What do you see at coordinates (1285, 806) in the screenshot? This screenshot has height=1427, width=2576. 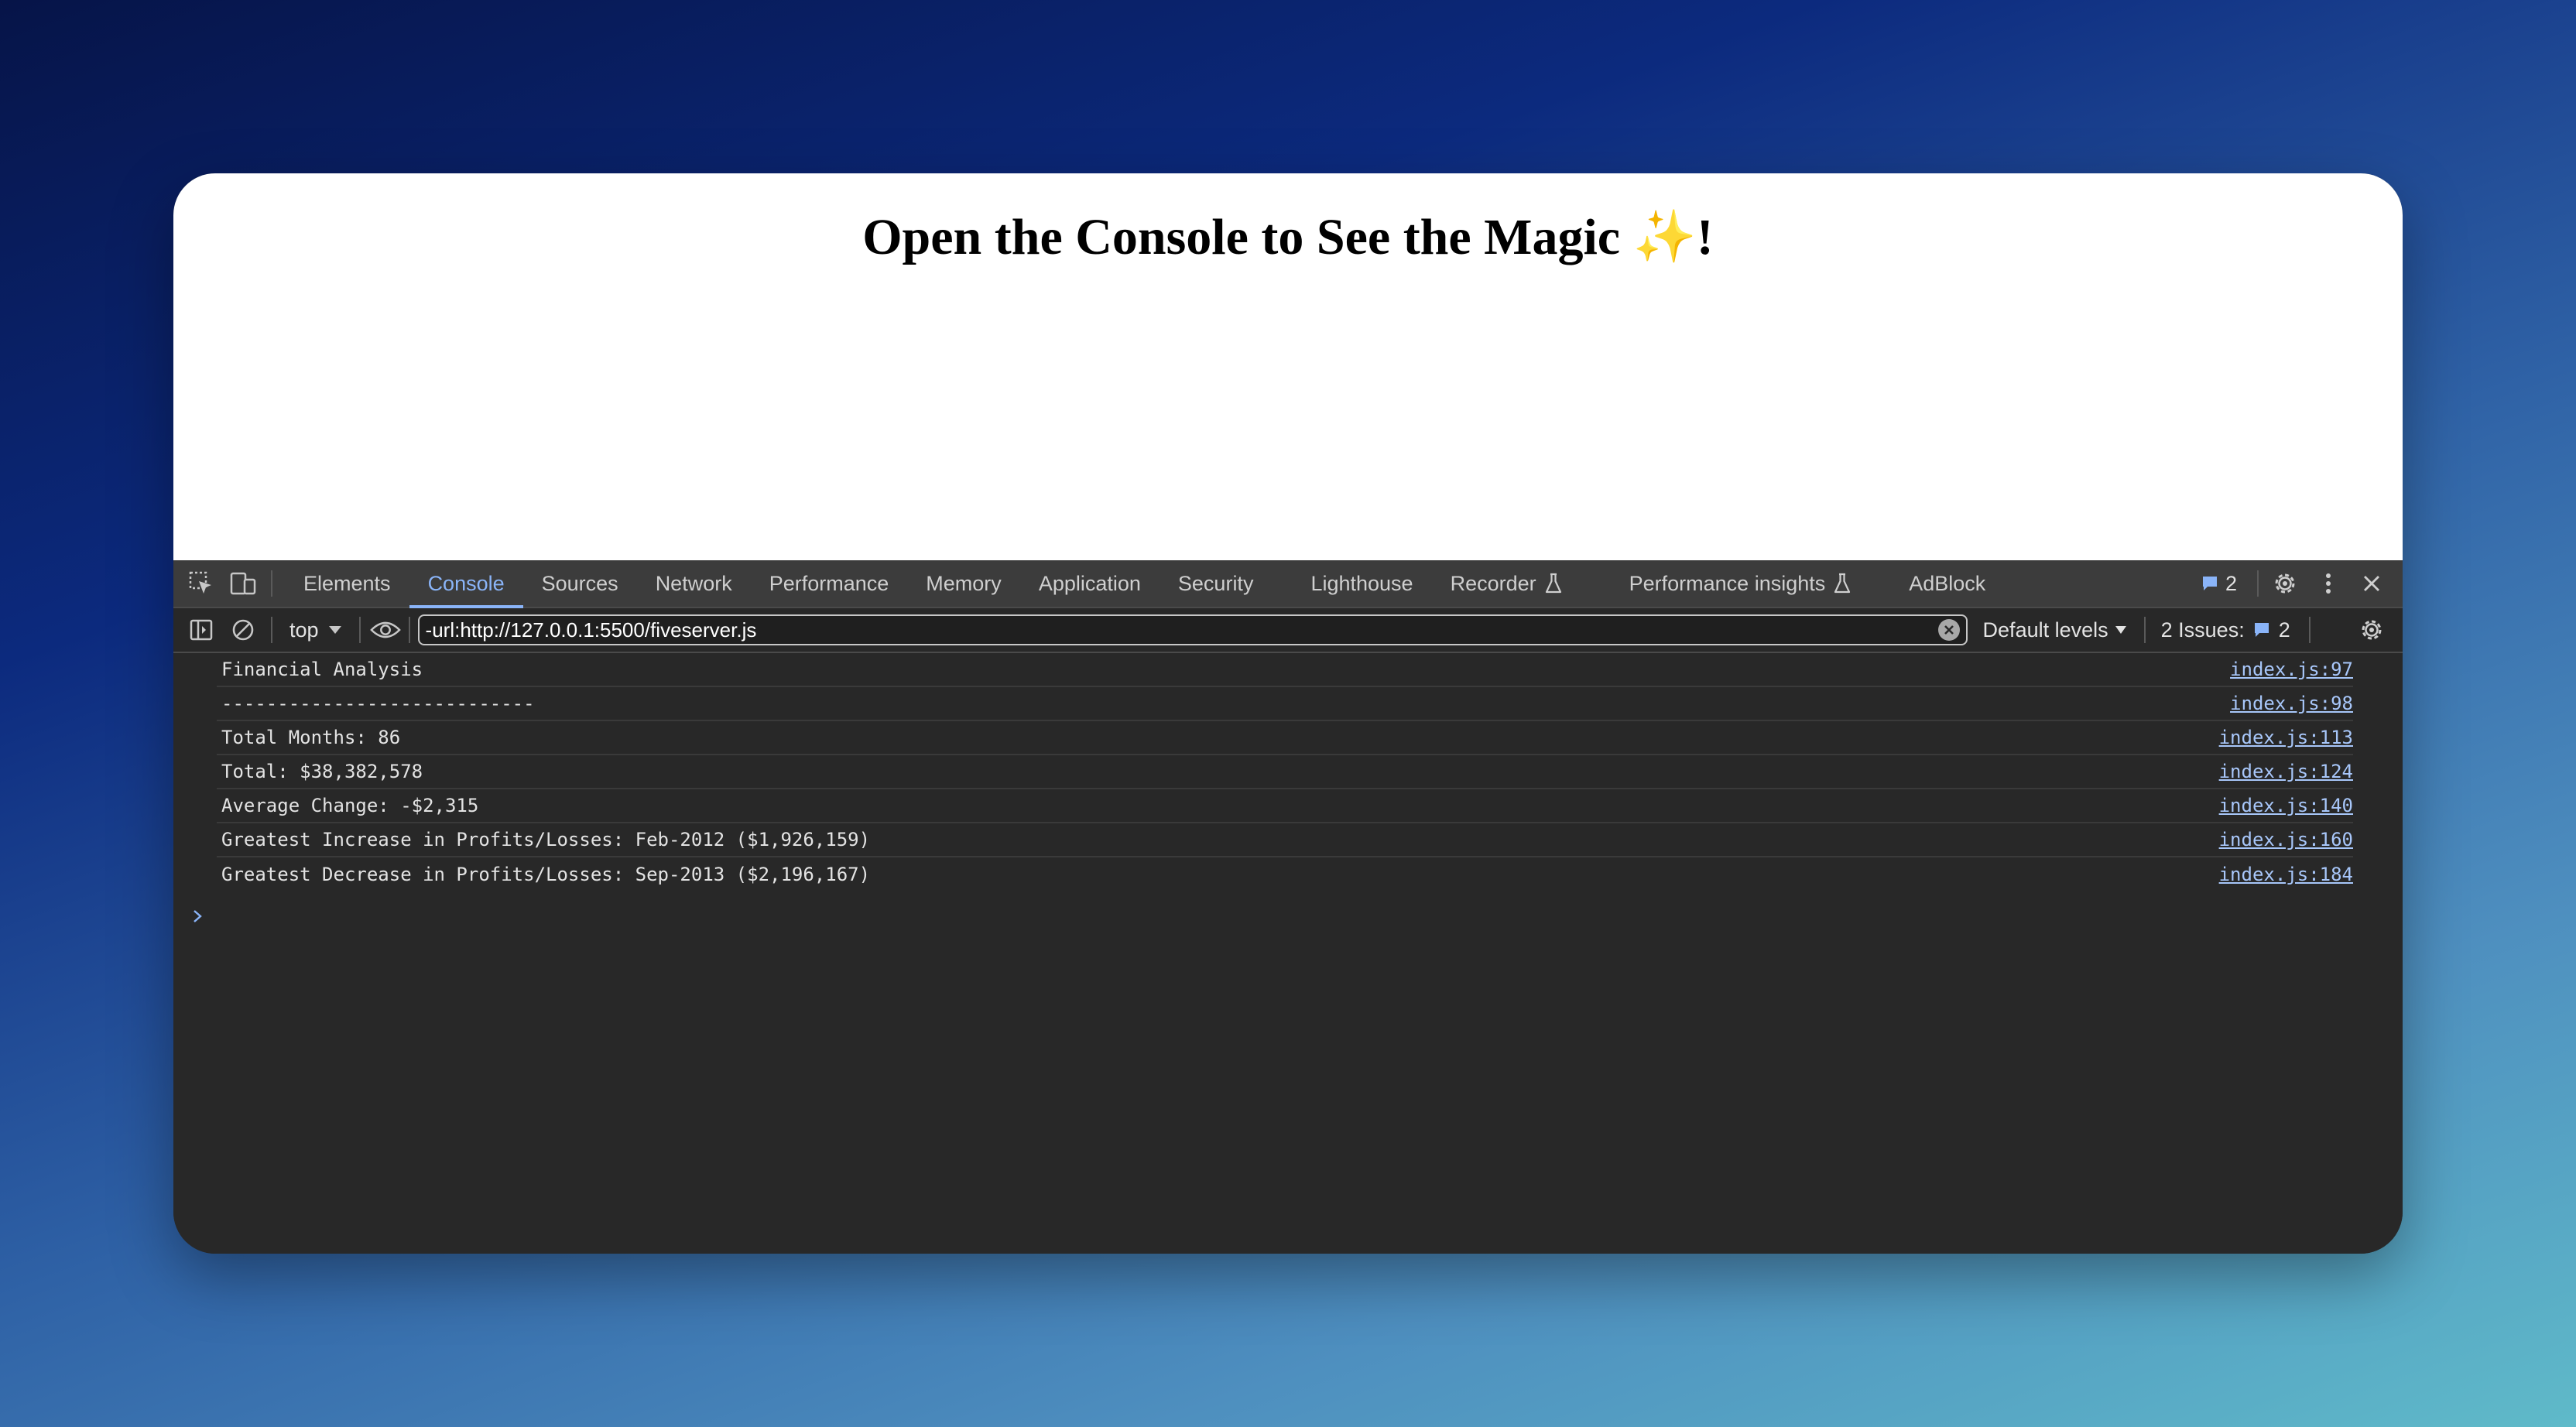 I see `log-row: Average Change: -$2,315 index.js:140` at bounding box center [1285, 806].